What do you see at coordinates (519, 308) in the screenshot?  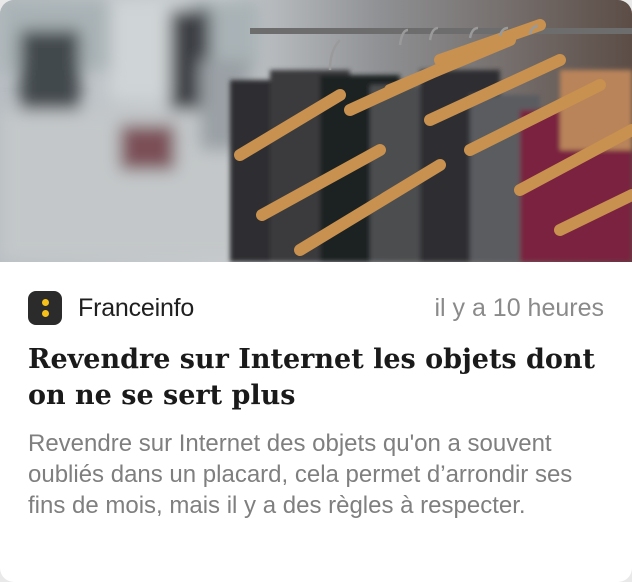 I see `timestamp: il y a 10 heures` at bounding box center [519, 308].